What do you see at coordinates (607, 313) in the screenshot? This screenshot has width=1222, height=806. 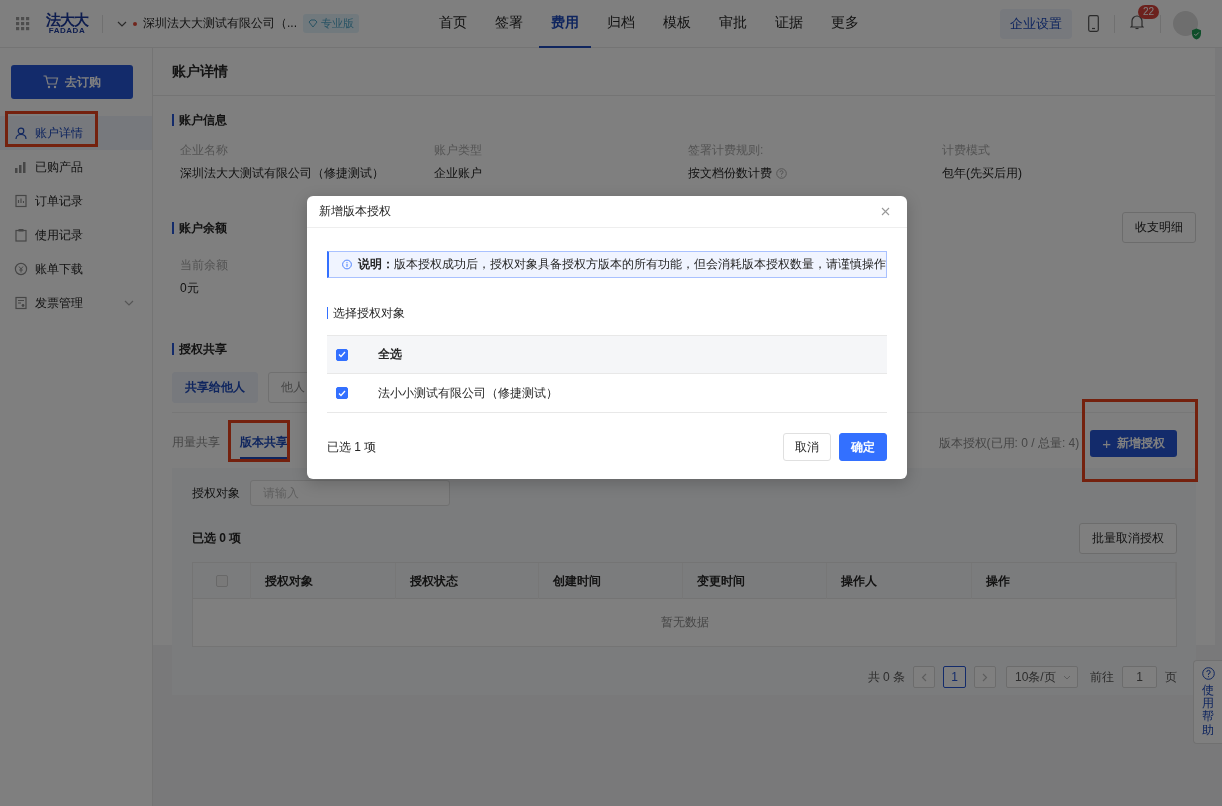 I see `section-title: 选择授权对象` at bounding box center [607, 313].